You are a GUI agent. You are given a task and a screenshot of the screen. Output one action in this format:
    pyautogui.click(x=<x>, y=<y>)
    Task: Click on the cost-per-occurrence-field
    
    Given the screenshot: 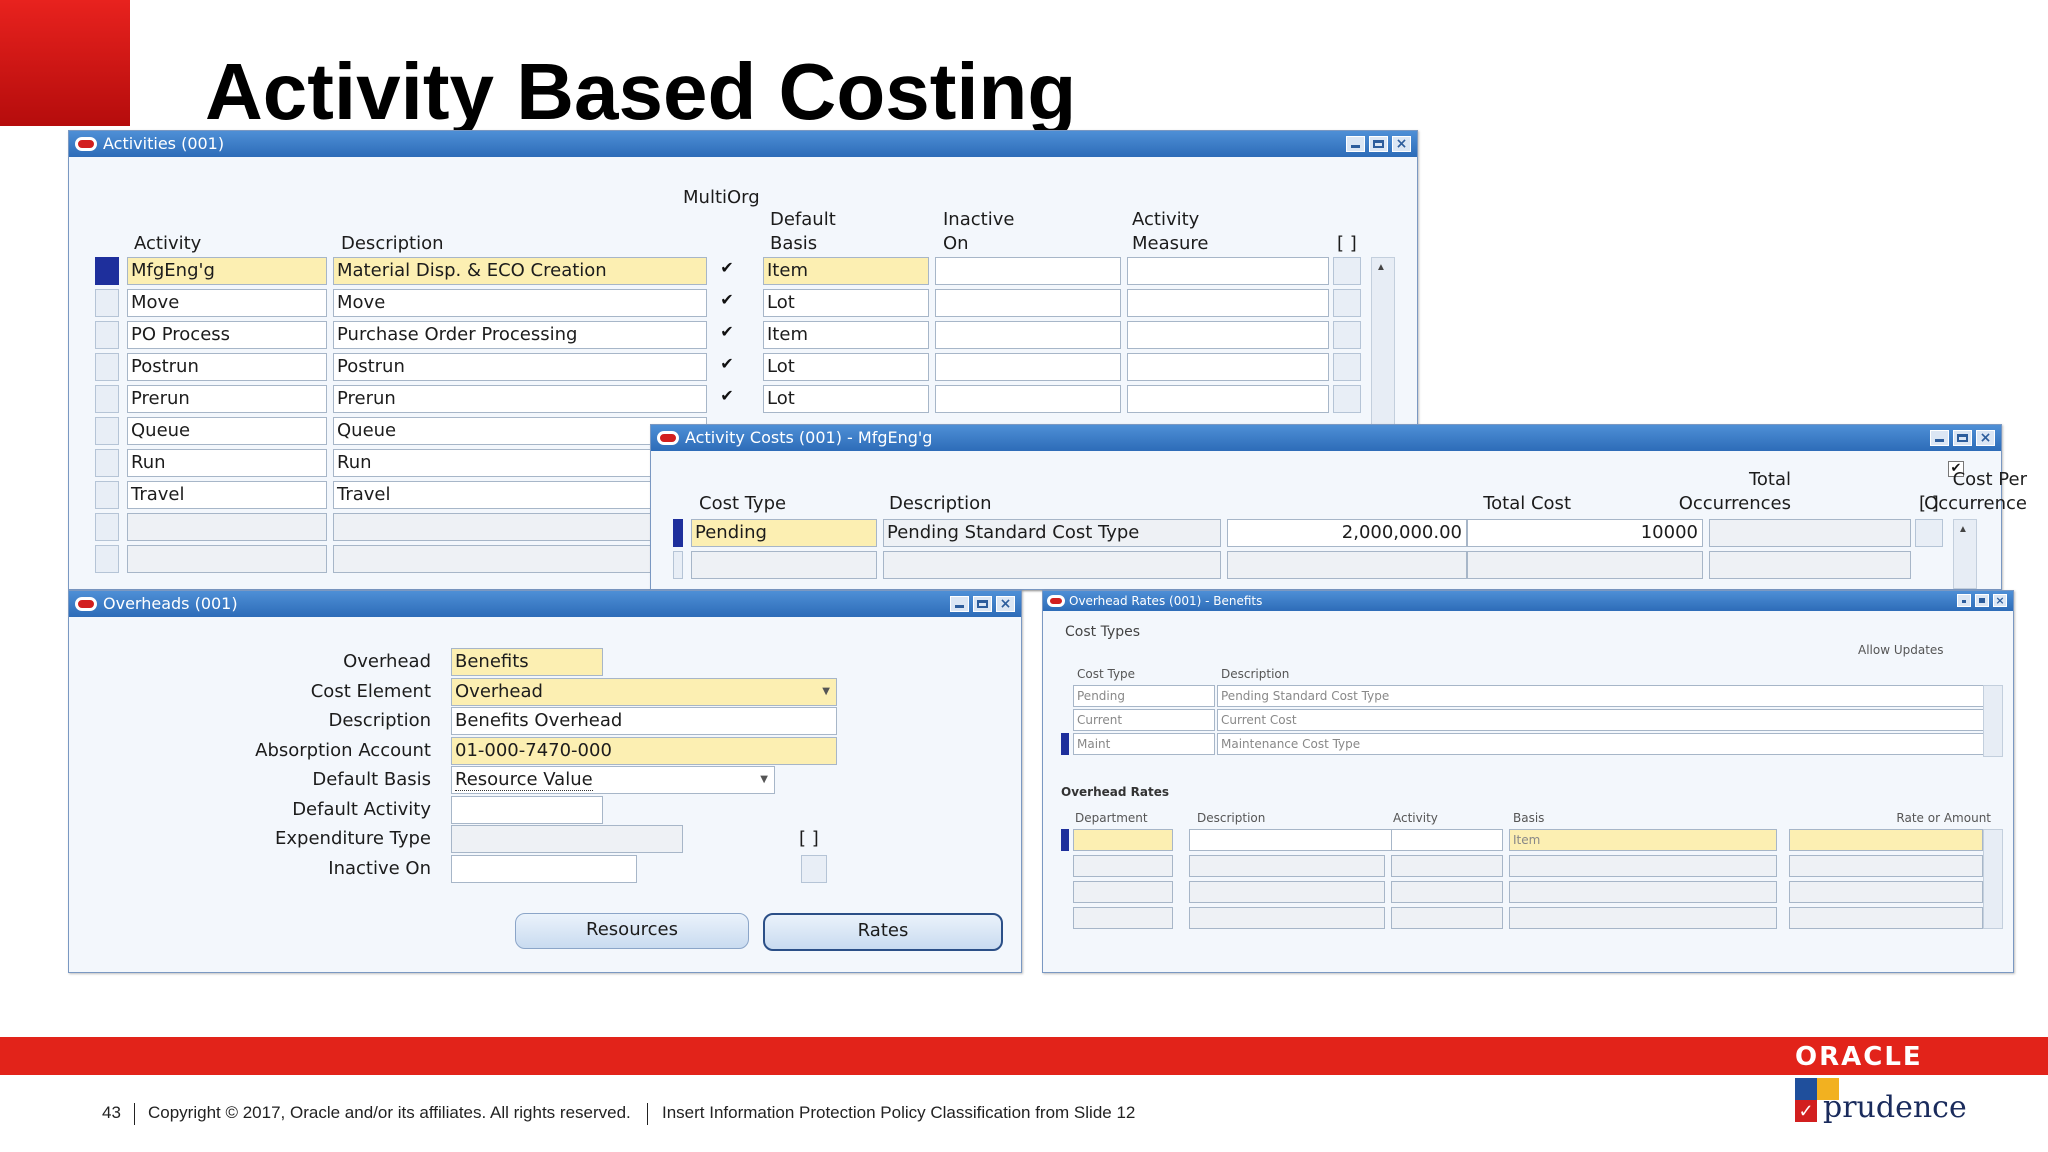 What is the action you would take?
    pyautogui.click(x=1810, y=533)
    